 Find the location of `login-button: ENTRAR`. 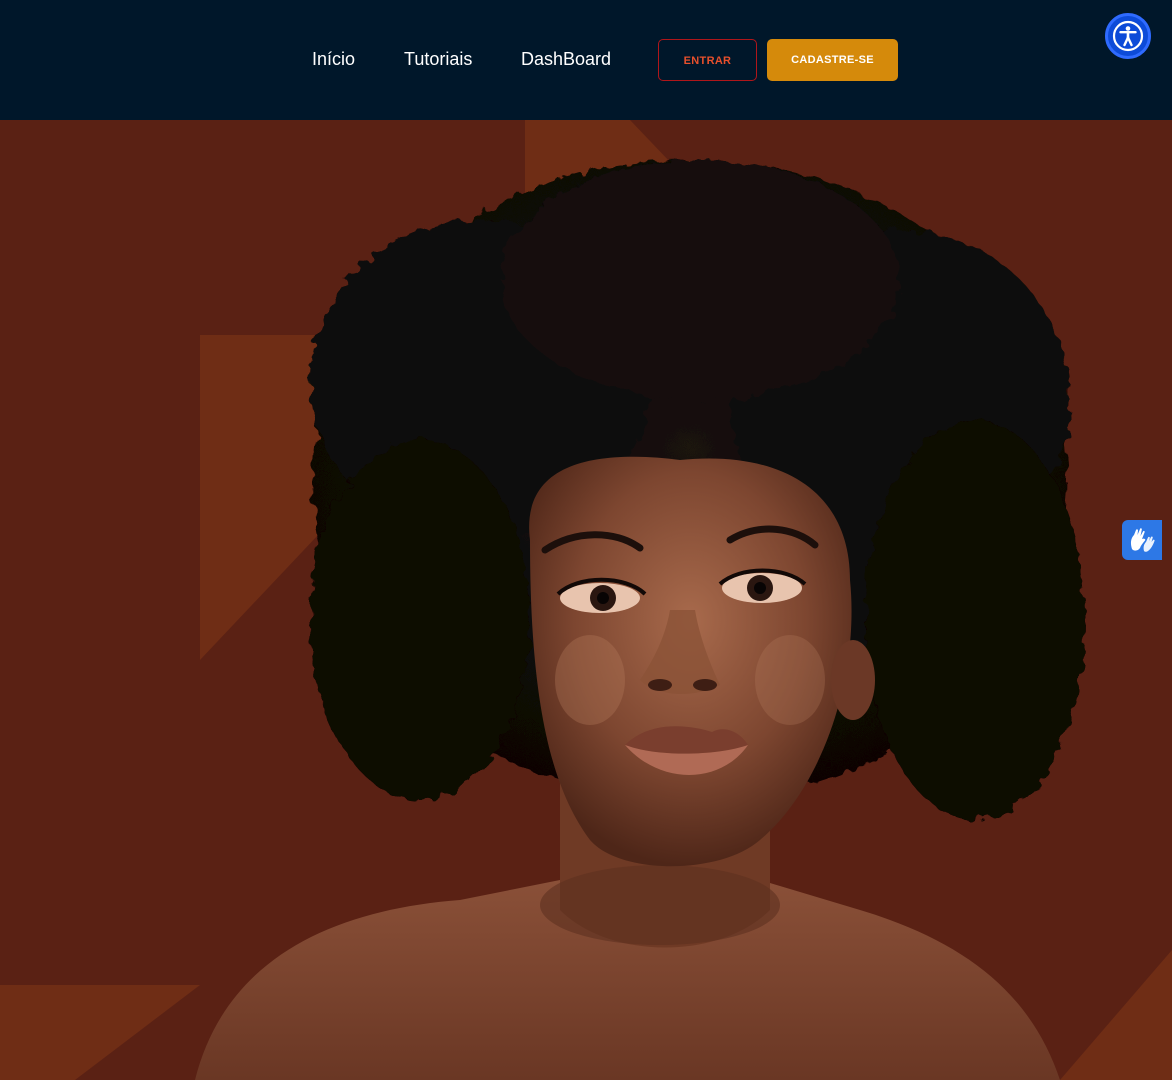

login-button: ENTRAR is located at coordinates (707, 60).